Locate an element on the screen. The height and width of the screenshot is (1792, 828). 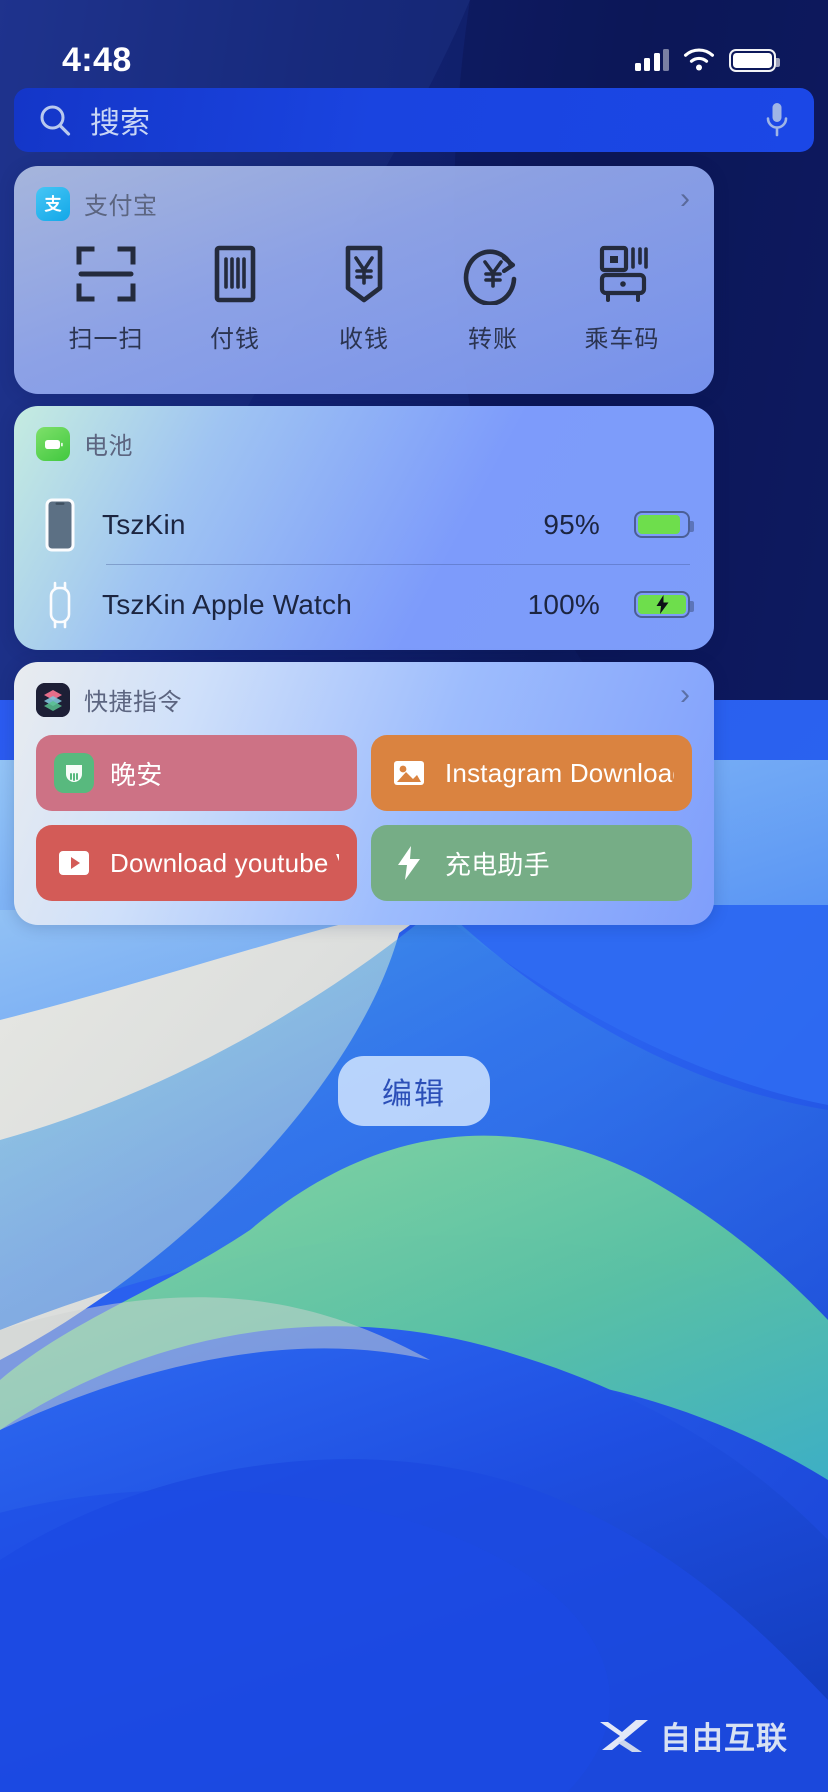
barcode-pay-icon is located at coordinates (235, 274).